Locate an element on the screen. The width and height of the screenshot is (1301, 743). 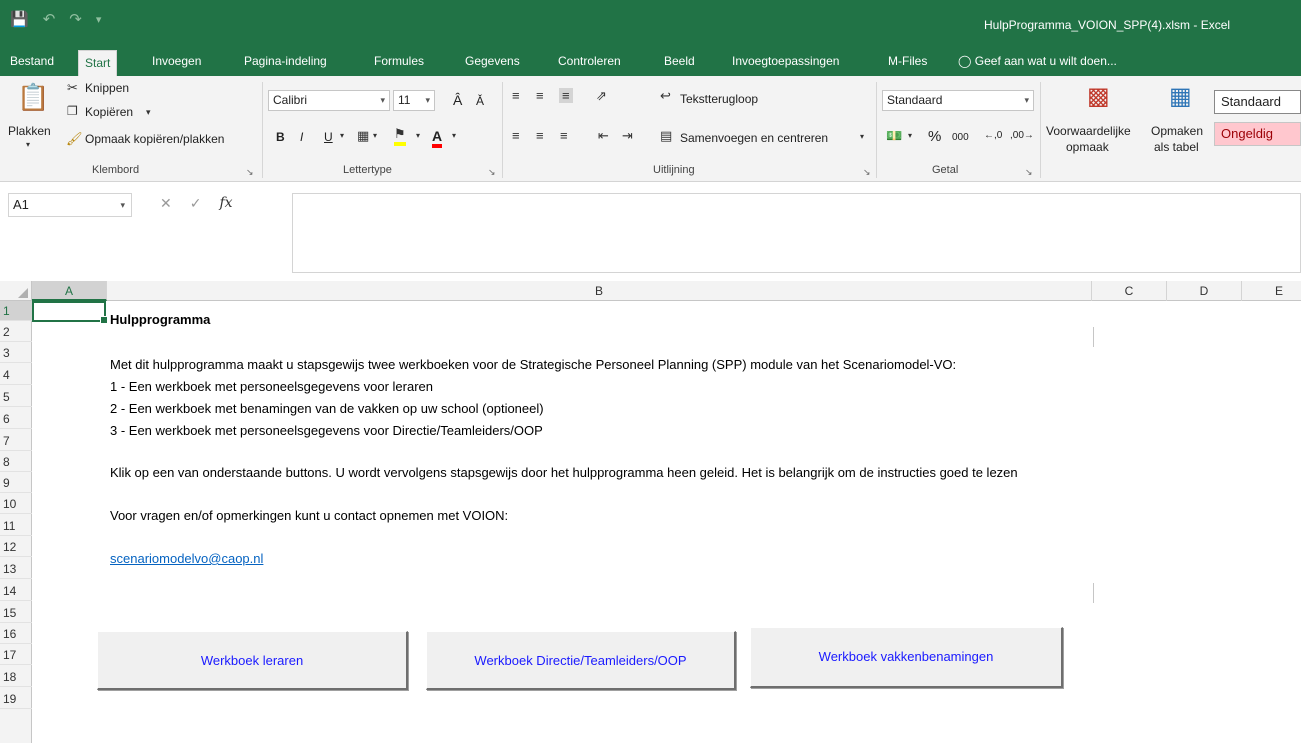
align-top-icon: ≡ is located at coordinates (516, 95).